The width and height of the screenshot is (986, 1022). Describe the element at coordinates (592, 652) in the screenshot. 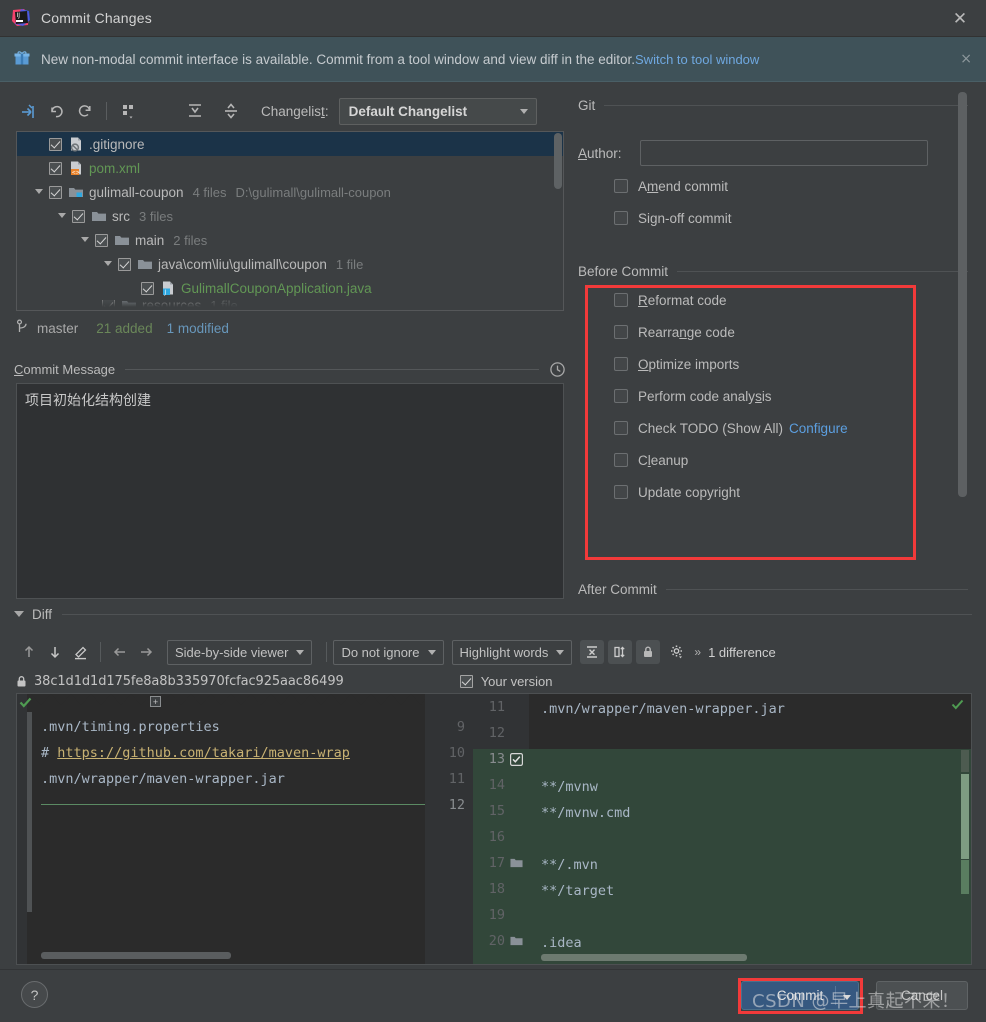

I see `collapse-unchanged-icon` at that location.